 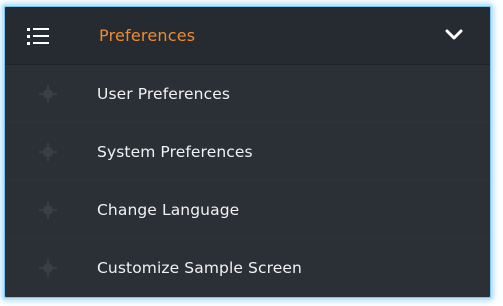 I want to click on preferences-menu-title: Preferences, so click(x=147, y=35).